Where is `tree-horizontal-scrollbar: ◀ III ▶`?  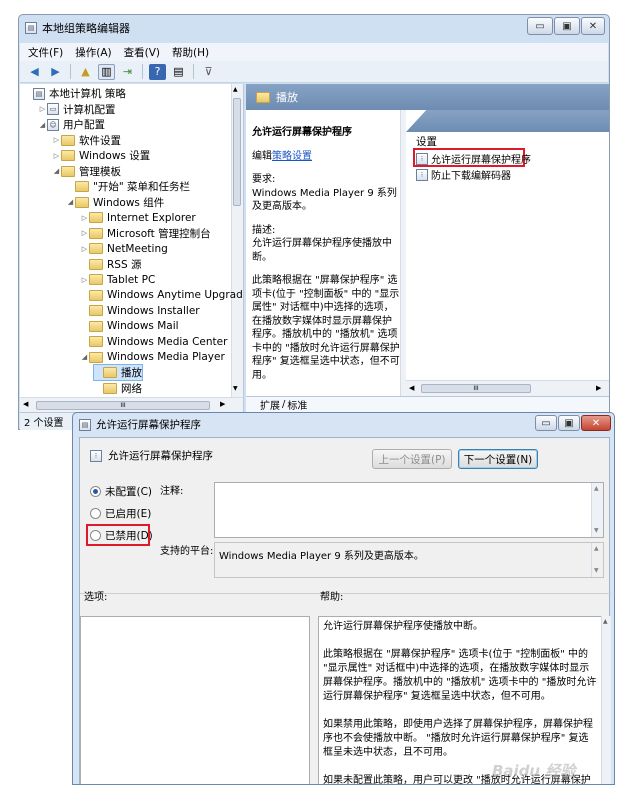 tree-horizontal-scrollbar: ◀ III ▶ is located at coordinates (131, 404).